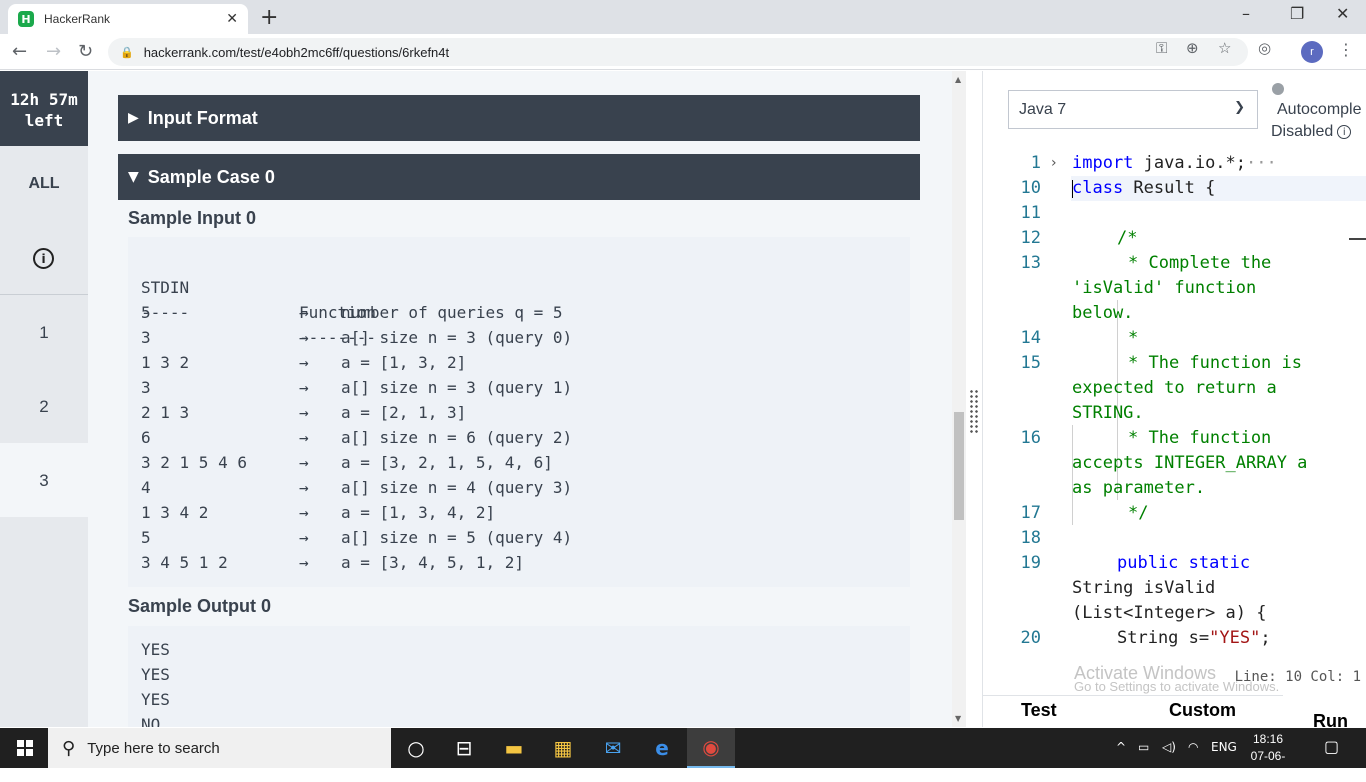 The image size is (1366, 782). I want to click on minimize-icon: –, so click(1246, 13).